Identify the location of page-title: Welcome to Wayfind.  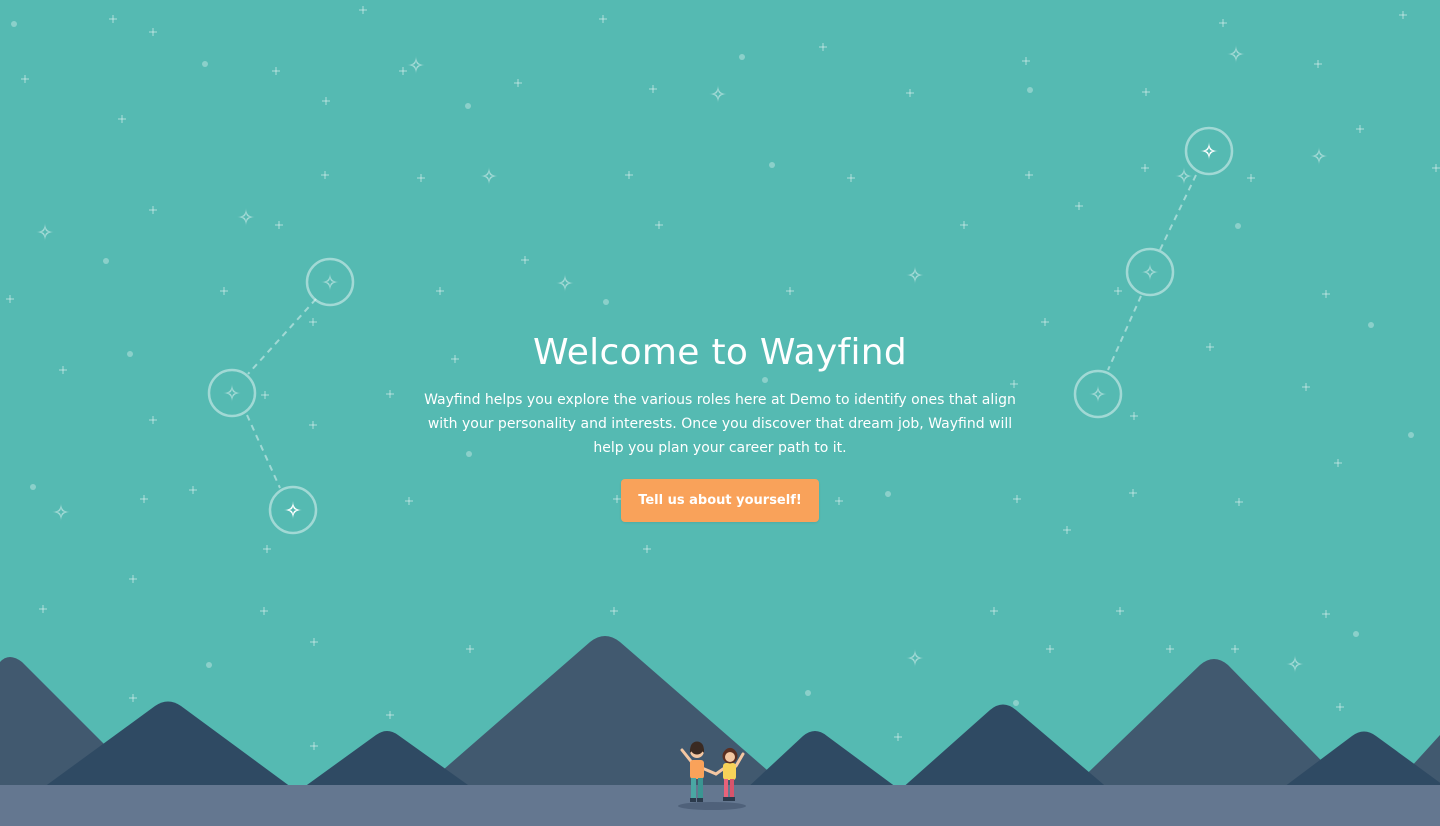
(720, 352).